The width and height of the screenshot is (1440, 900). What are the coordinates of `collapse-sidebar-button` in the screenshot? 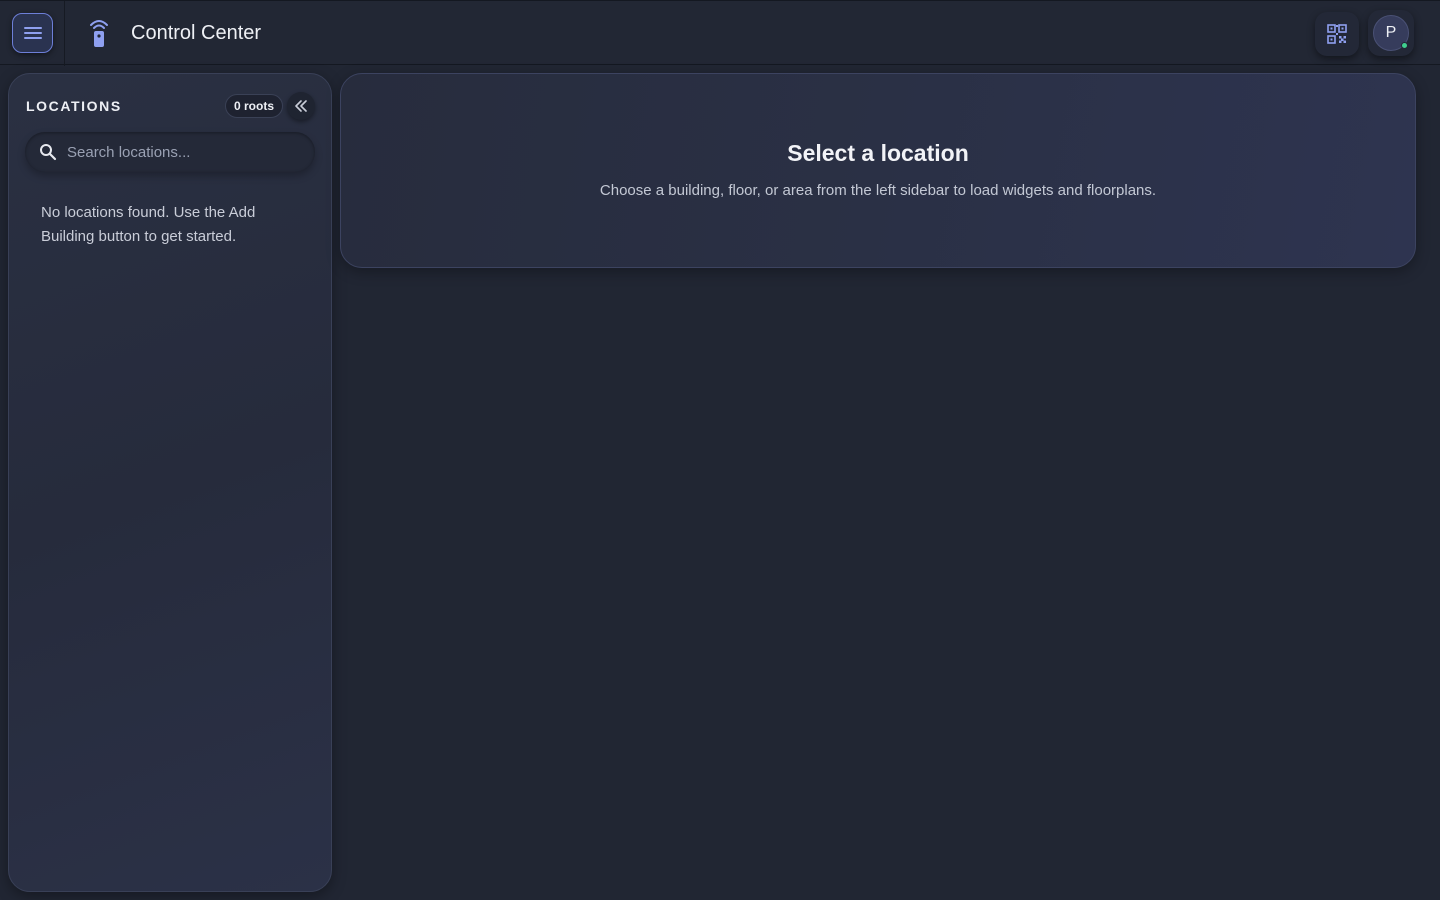 It's located at (301, 106).